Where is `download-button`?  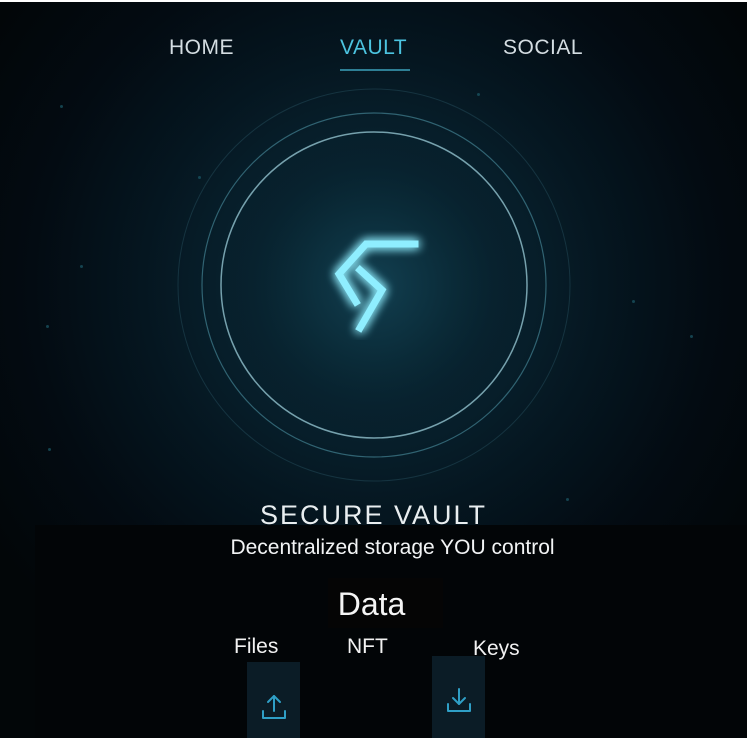
download-button is located at coordinates (458, 700).